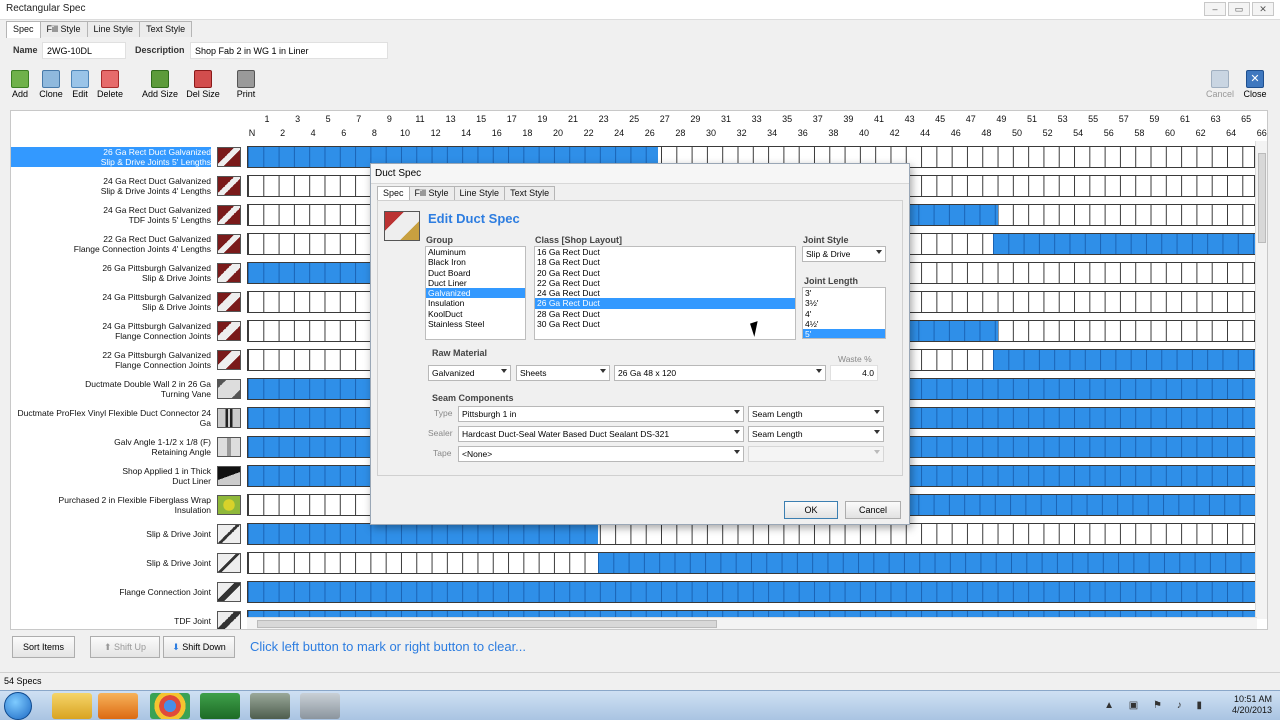  What do you see at coordinates (811, 510) in the screenshot?
I see `ok-button: OK` at bounding box center [811, 510].